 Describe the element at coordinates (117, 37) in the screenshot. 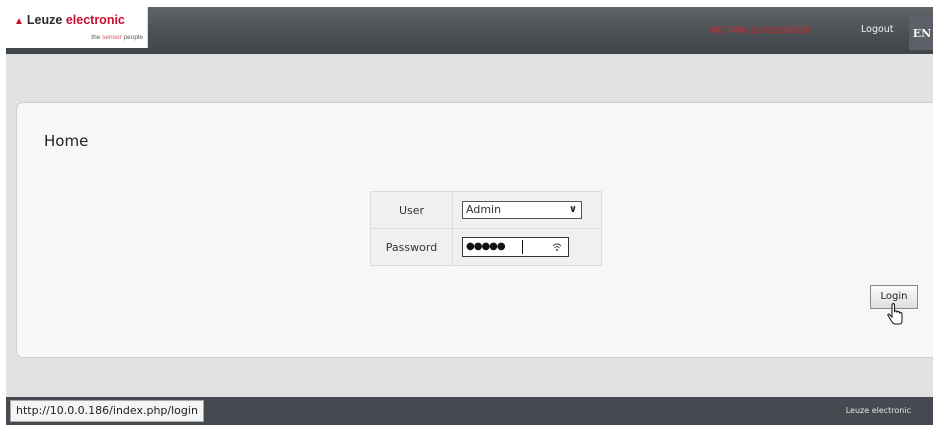

I see `logo-tagline: the sensor people` at that location.